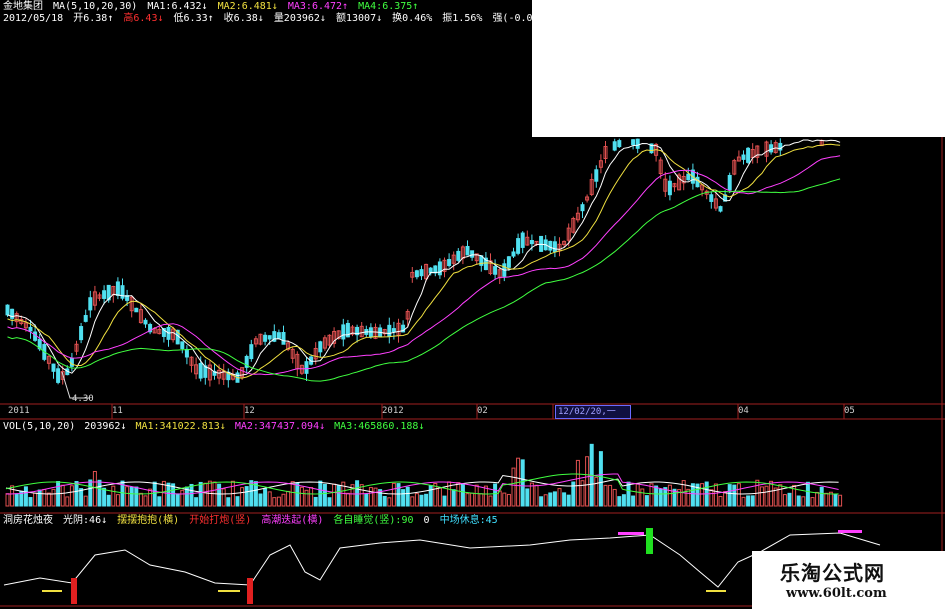  What do you see at coordinates (23, 6) in the screenshot?
I see `stock-name: 金地集团` at bounding box center [23, 6].